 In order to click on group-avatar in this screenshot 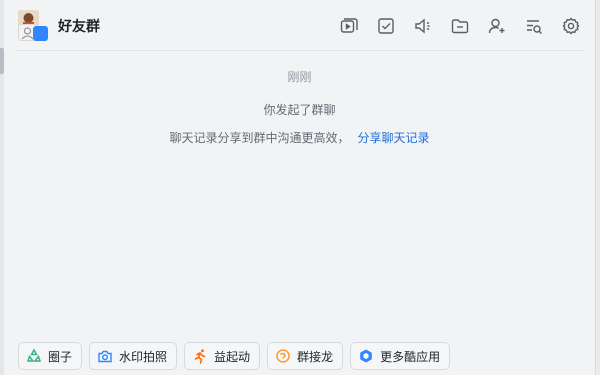, I will do `click(34, 26)`.